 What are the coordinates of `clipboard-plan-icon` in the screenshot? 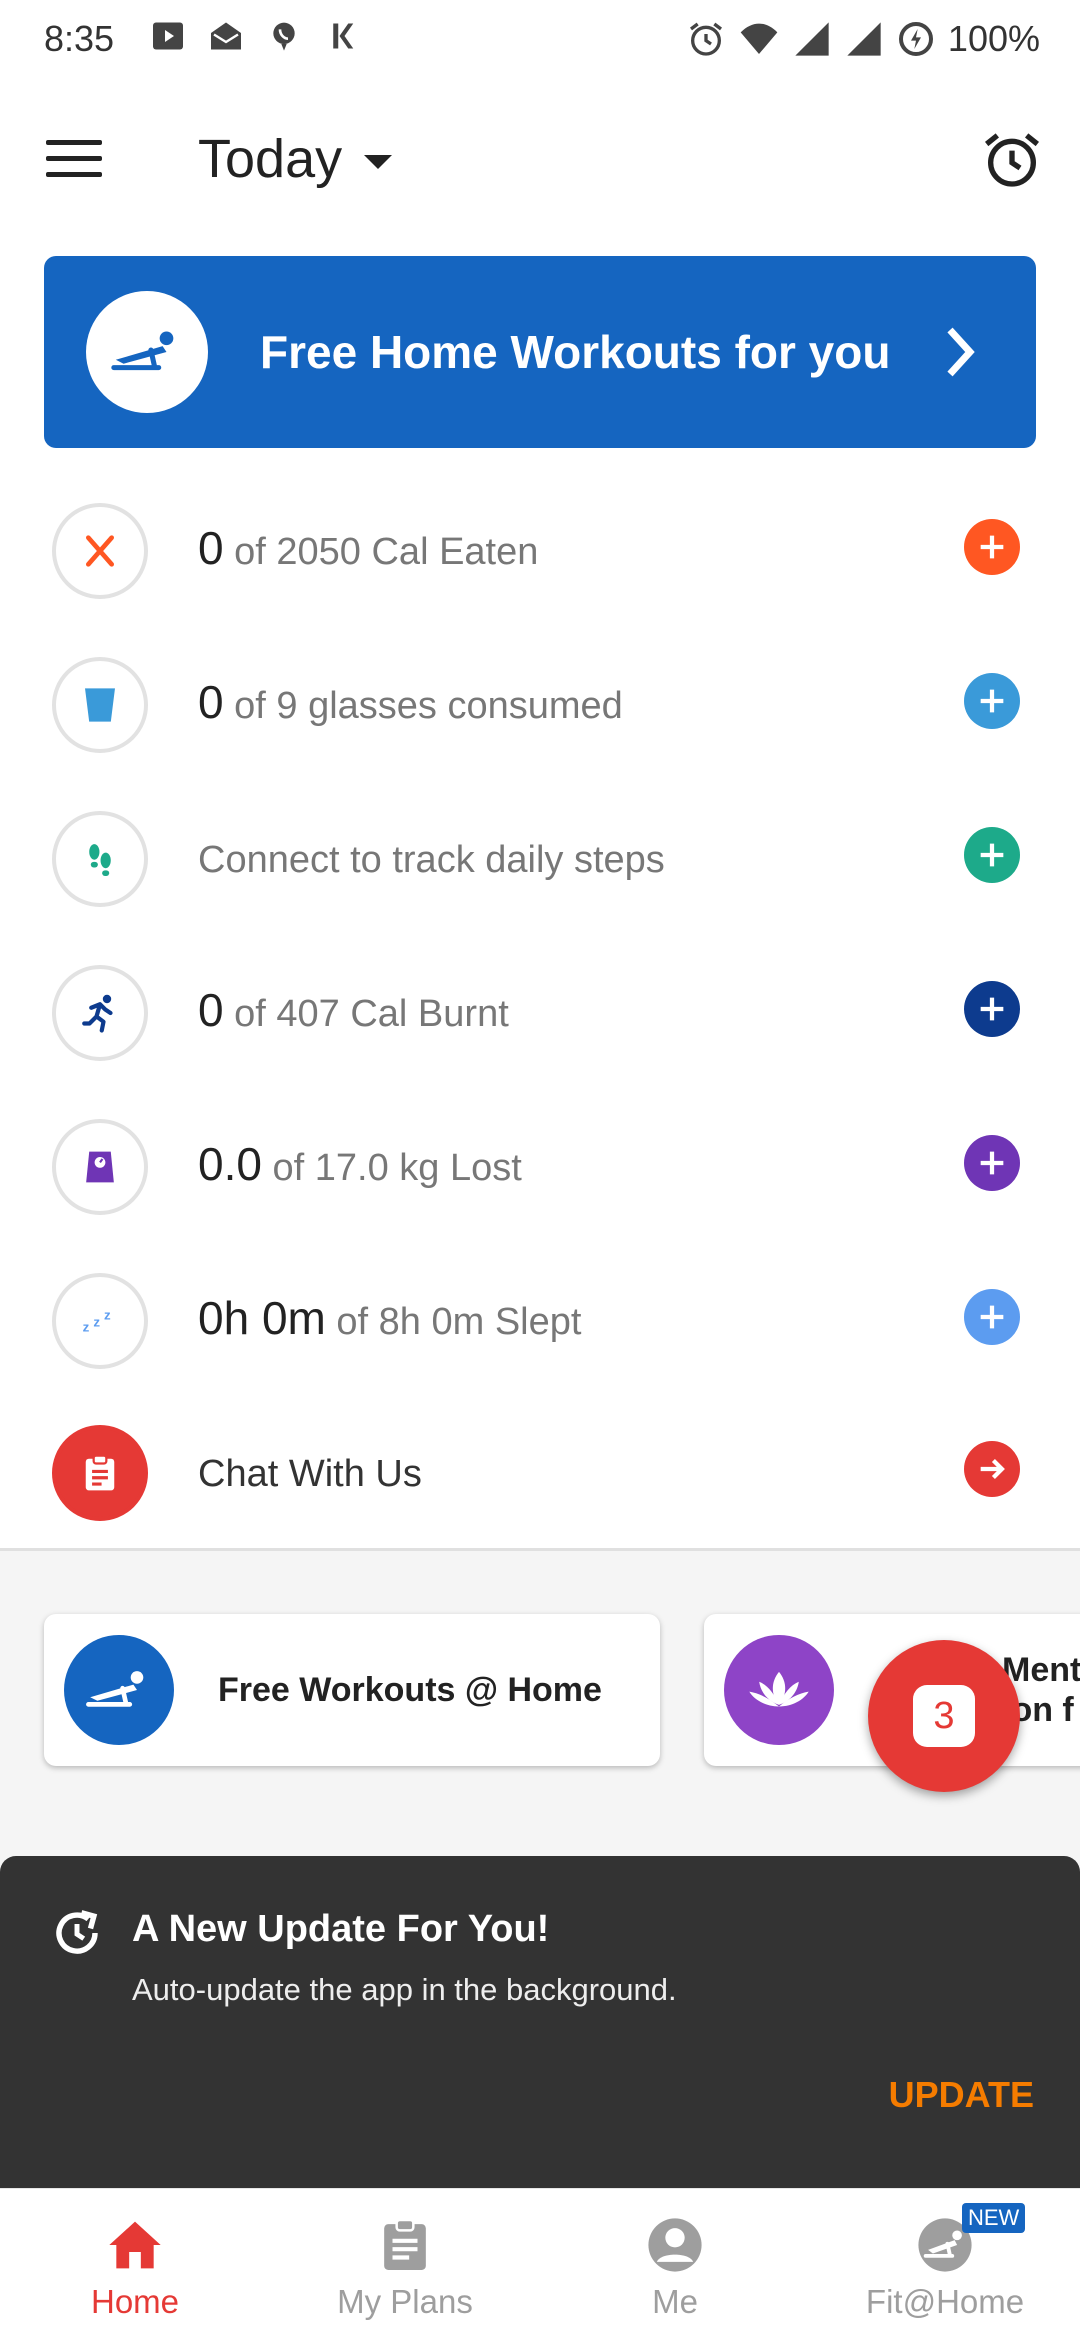 It's located at (405, 2245).